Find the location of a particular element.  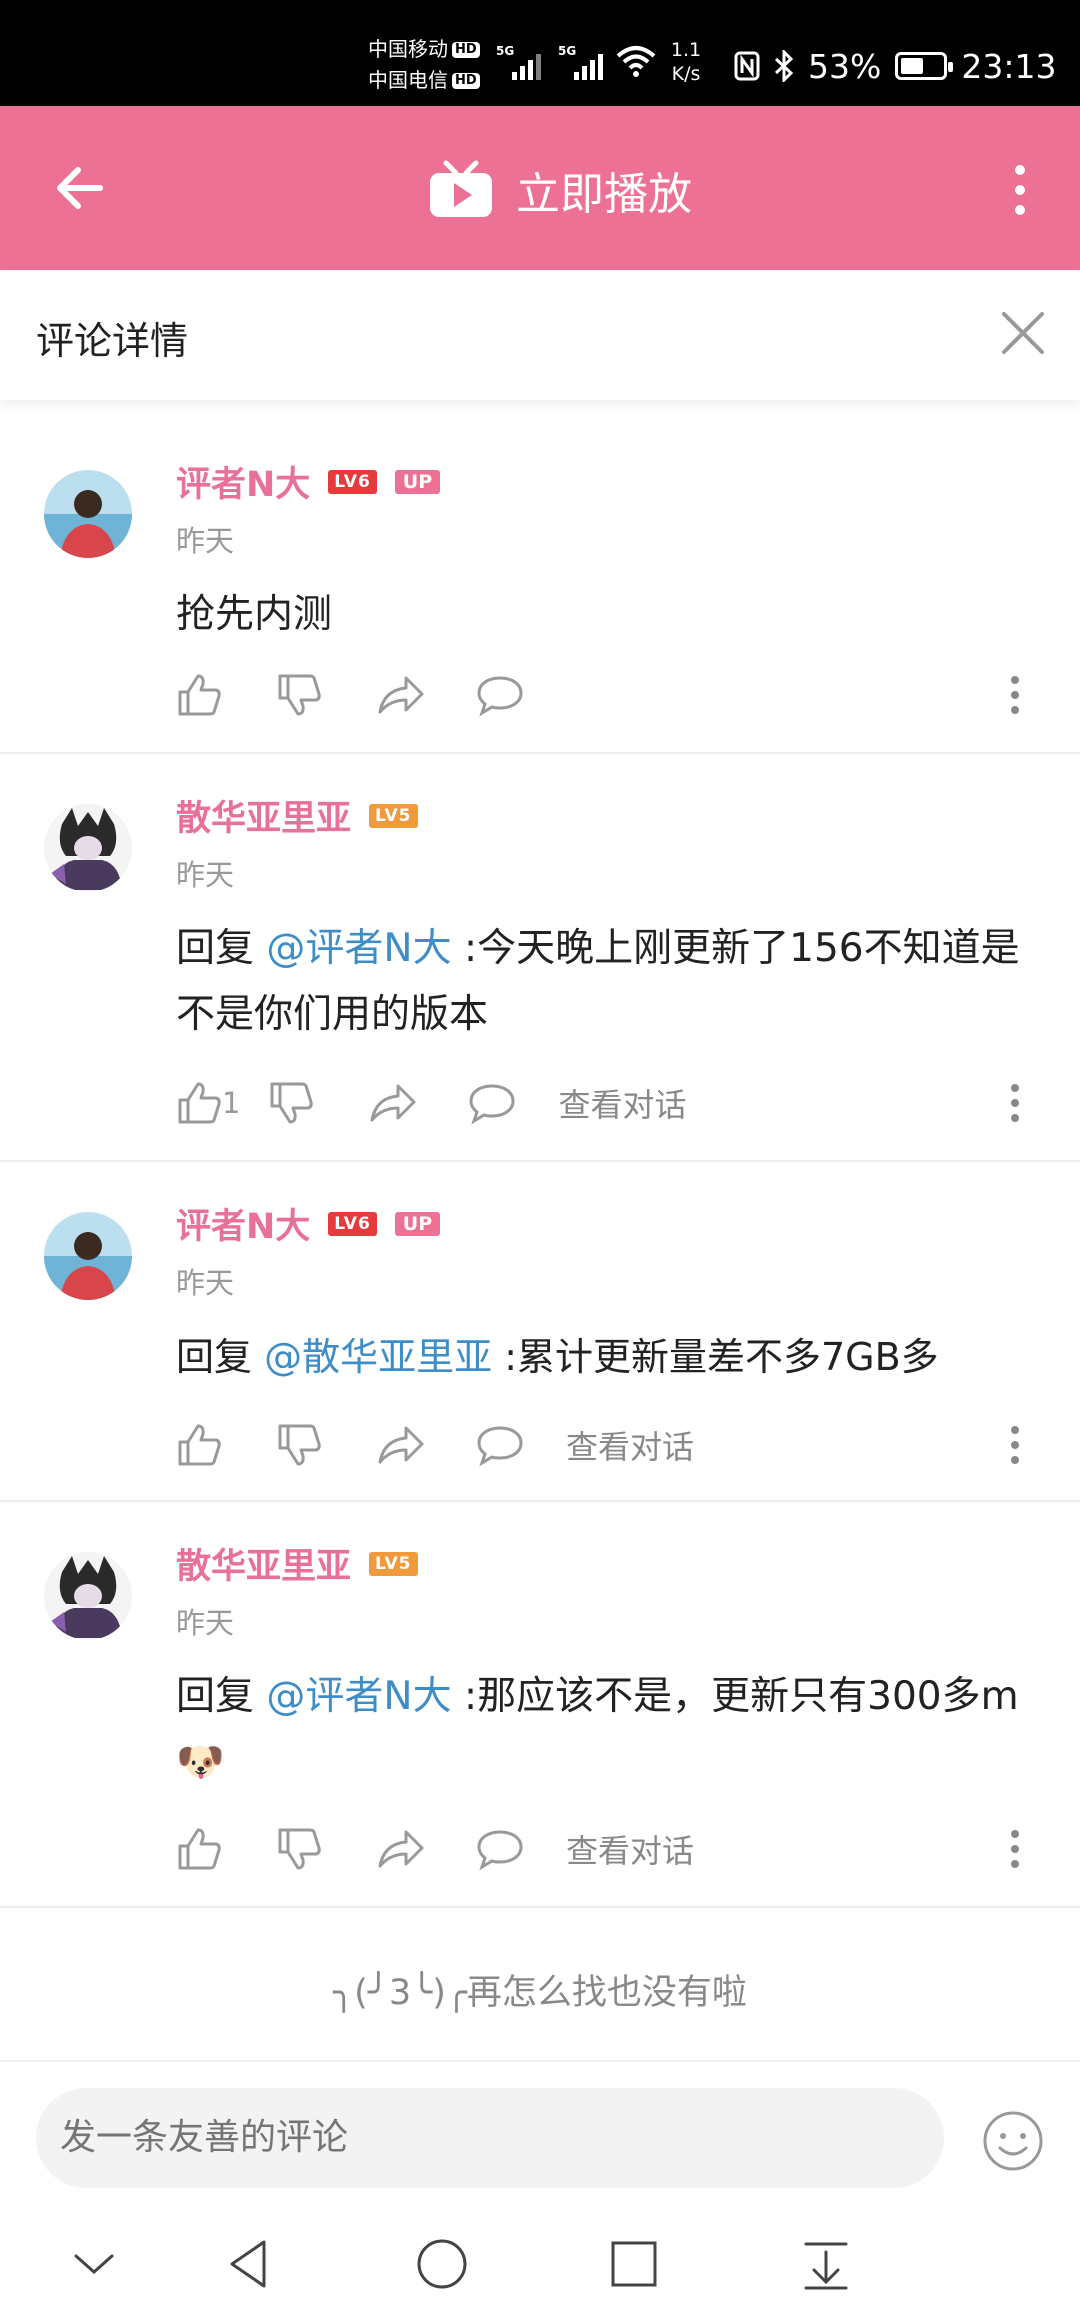

battery-icon is located at coordinates (924, 66).